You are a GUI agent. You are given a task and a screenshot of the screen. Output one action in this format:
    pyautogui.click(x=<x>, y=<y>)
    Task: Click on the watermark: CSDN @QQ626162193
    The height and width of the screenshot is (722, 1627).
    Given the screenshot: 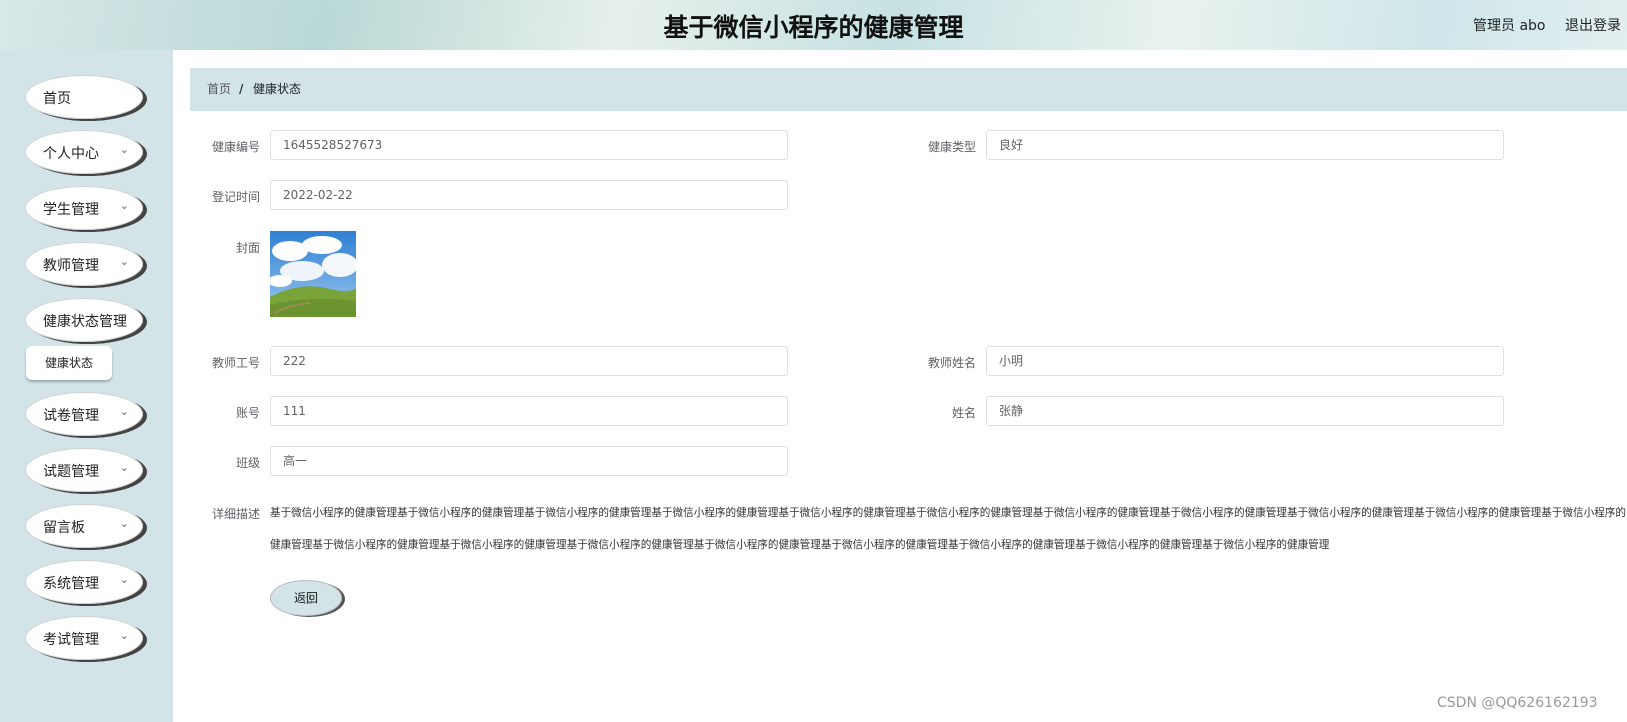 What is the action you would take?
    pyautogui.click(x=1517, y=703)
    